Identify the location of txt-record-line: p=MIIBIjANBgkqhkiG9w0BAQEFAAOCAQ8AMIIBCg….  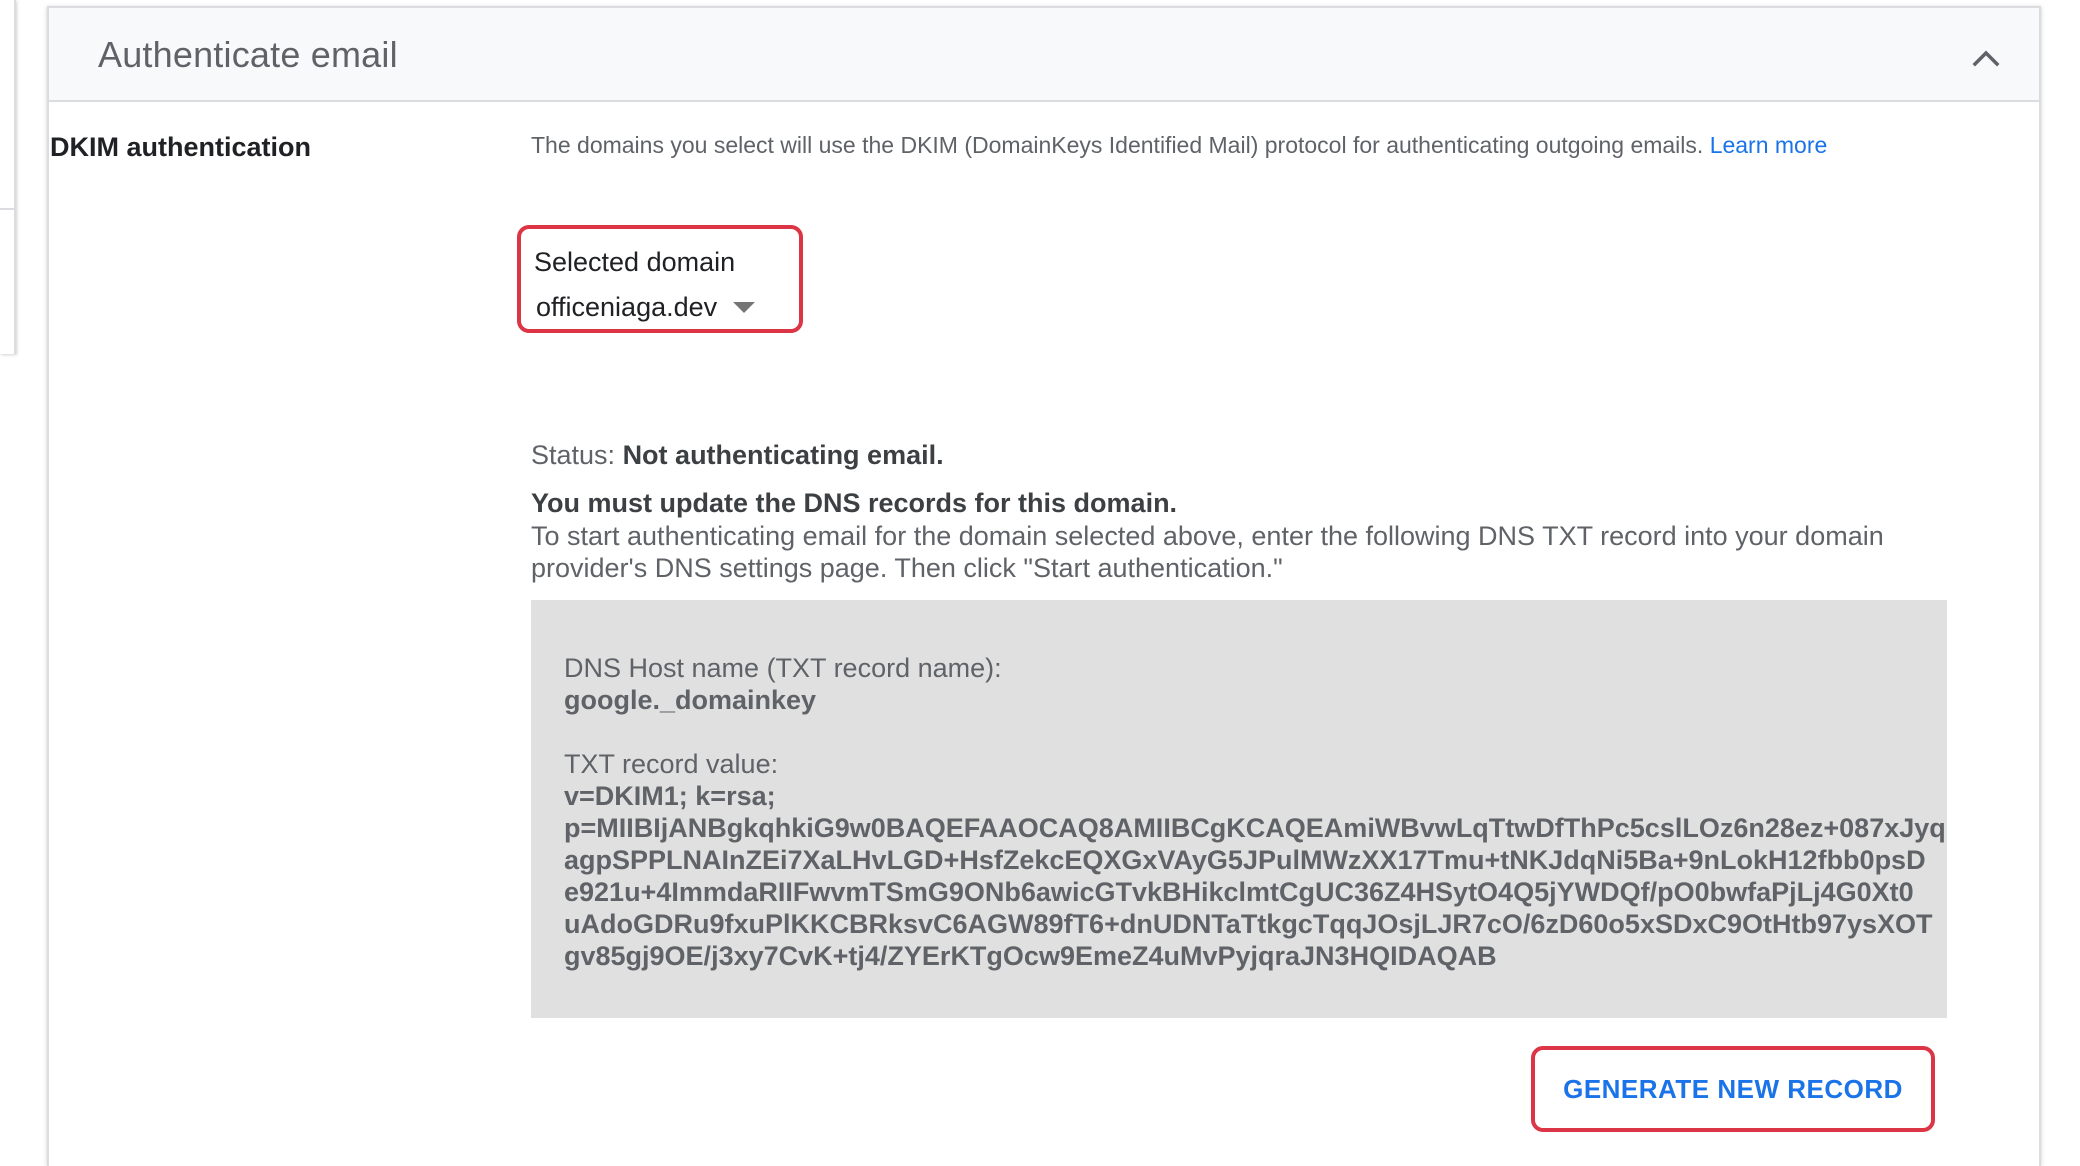
(1255, 828).